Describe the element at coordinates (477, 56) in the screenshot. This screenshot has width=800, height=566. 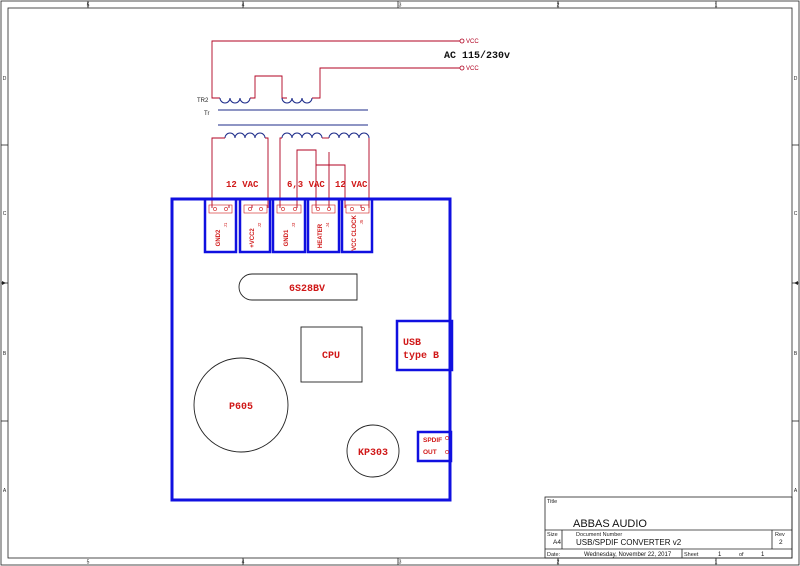
I see `ac-input-label: AC 115/230v` at that location.